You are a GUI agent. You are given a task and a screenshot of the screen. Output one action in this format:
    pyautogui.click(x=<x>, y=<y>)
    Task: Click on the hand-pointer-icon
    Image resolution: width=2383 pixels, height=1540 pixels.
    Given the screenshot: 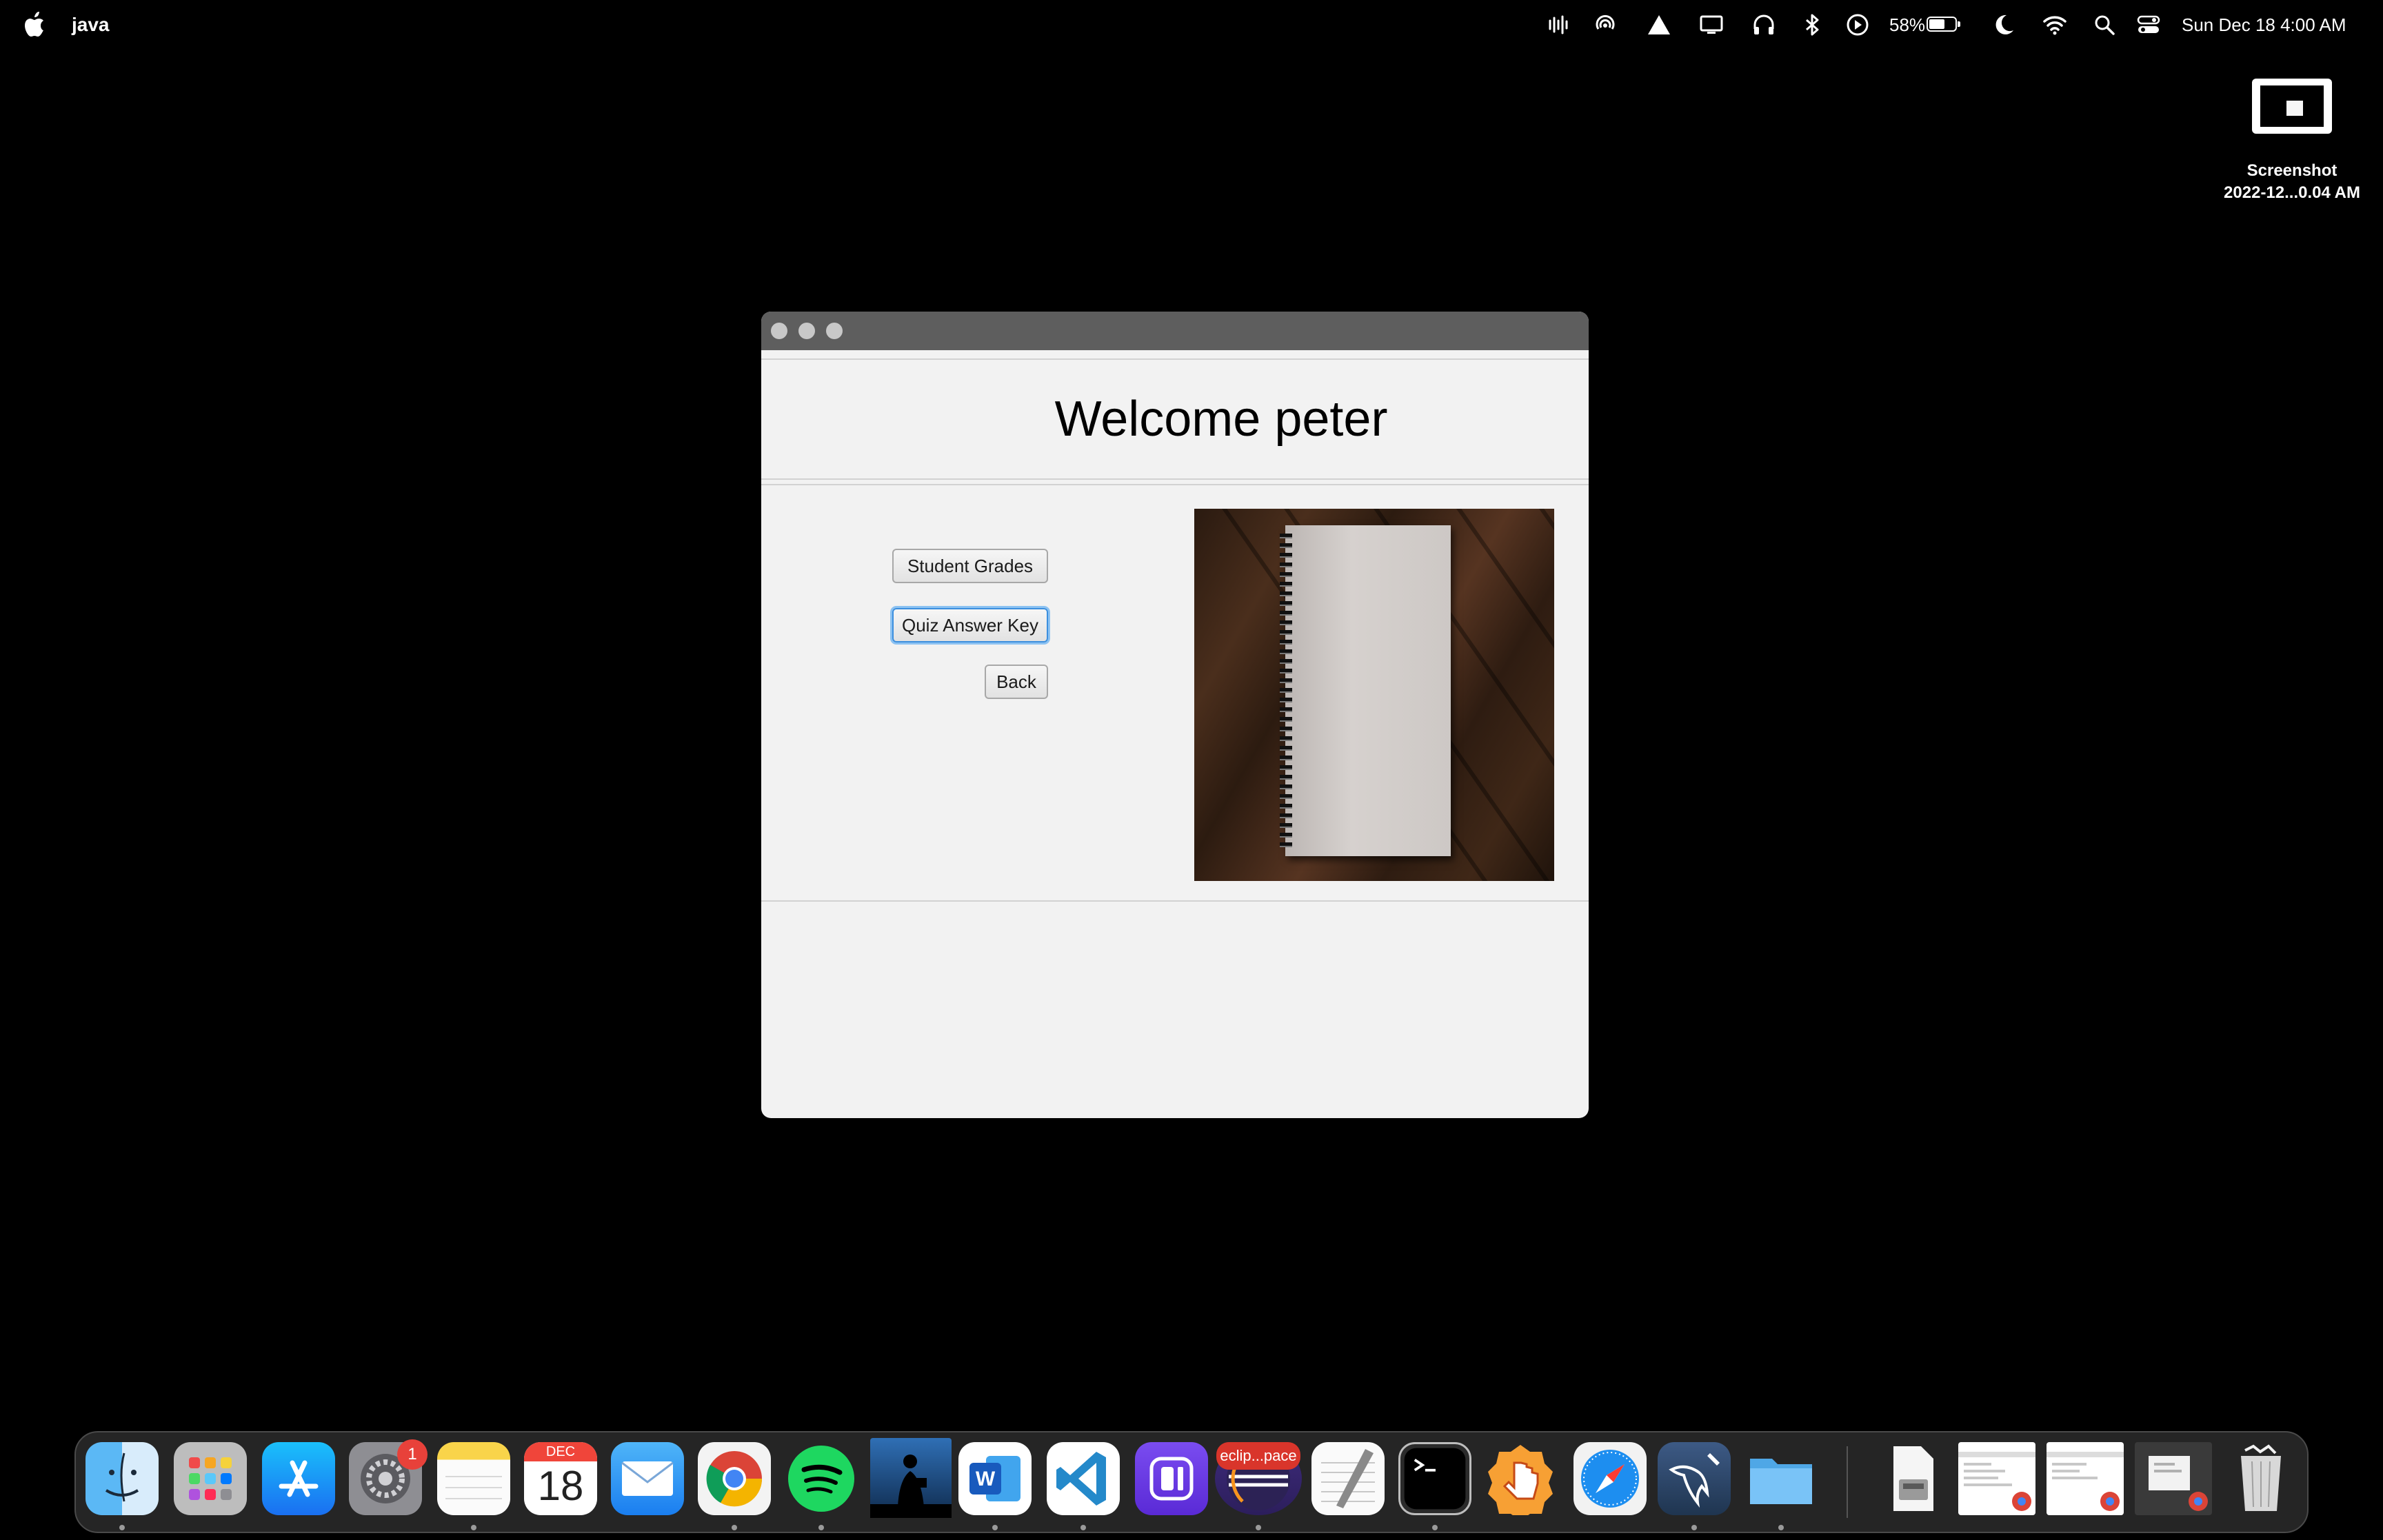 What is the action you would take?
    pyautogui.click(x=1520, y=1479)
    